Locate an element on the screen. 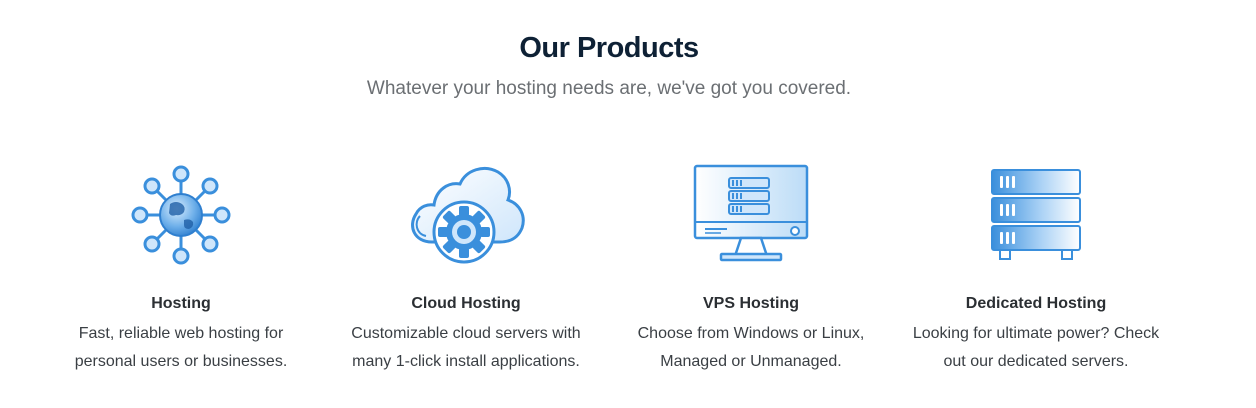  product-description-line: Customizable cloud servers with is located at coordinates (466, 333).